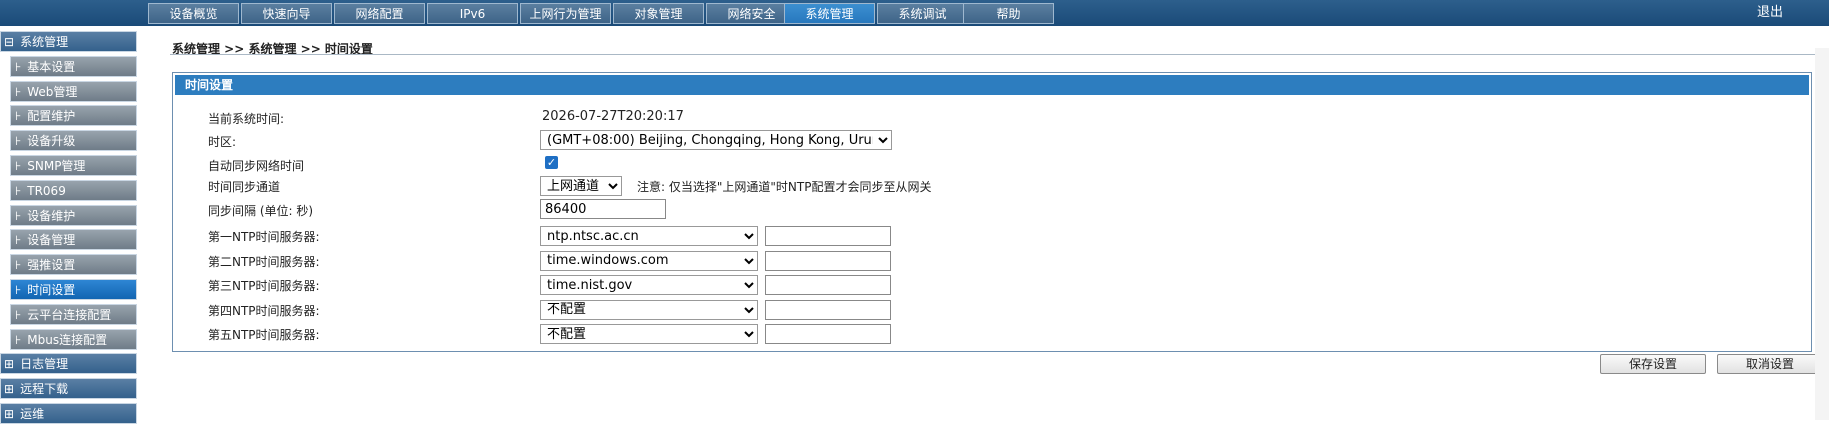  What do you see at coordinates (32, 414) in the screenshot?
I see `sidebar-item-label: 运维` at bounding box center [32, 414].